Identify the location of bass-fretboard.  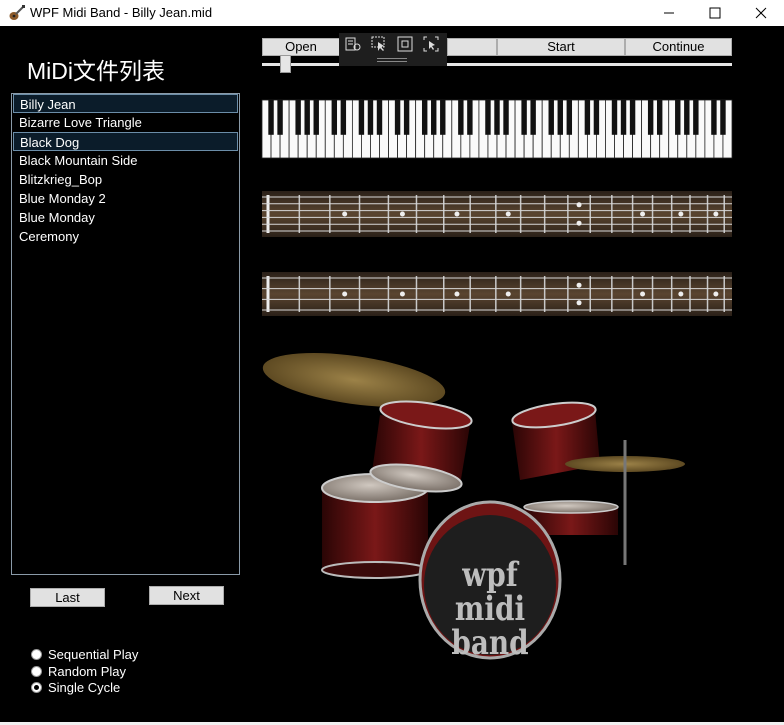
(497, 294).